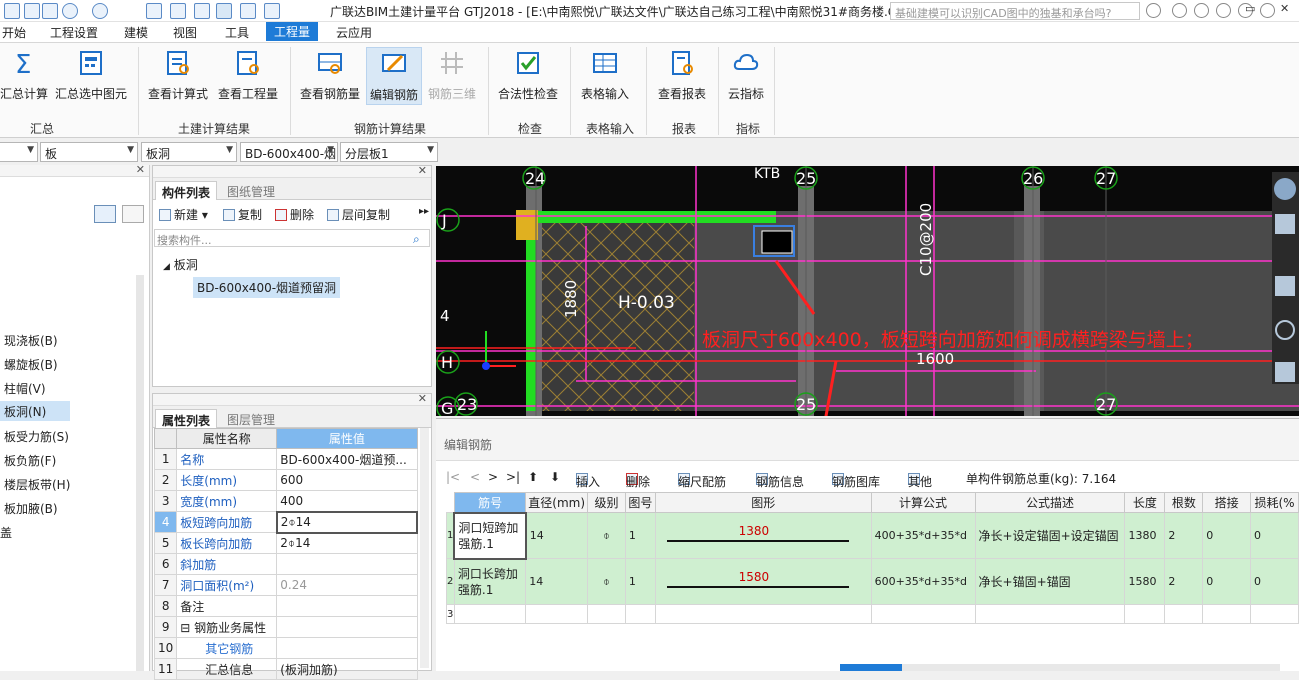 Image resolution: width=1299 pixels, height=680 pixels. I want to click on type-select: 板洞 ▼, so click(189, 152).